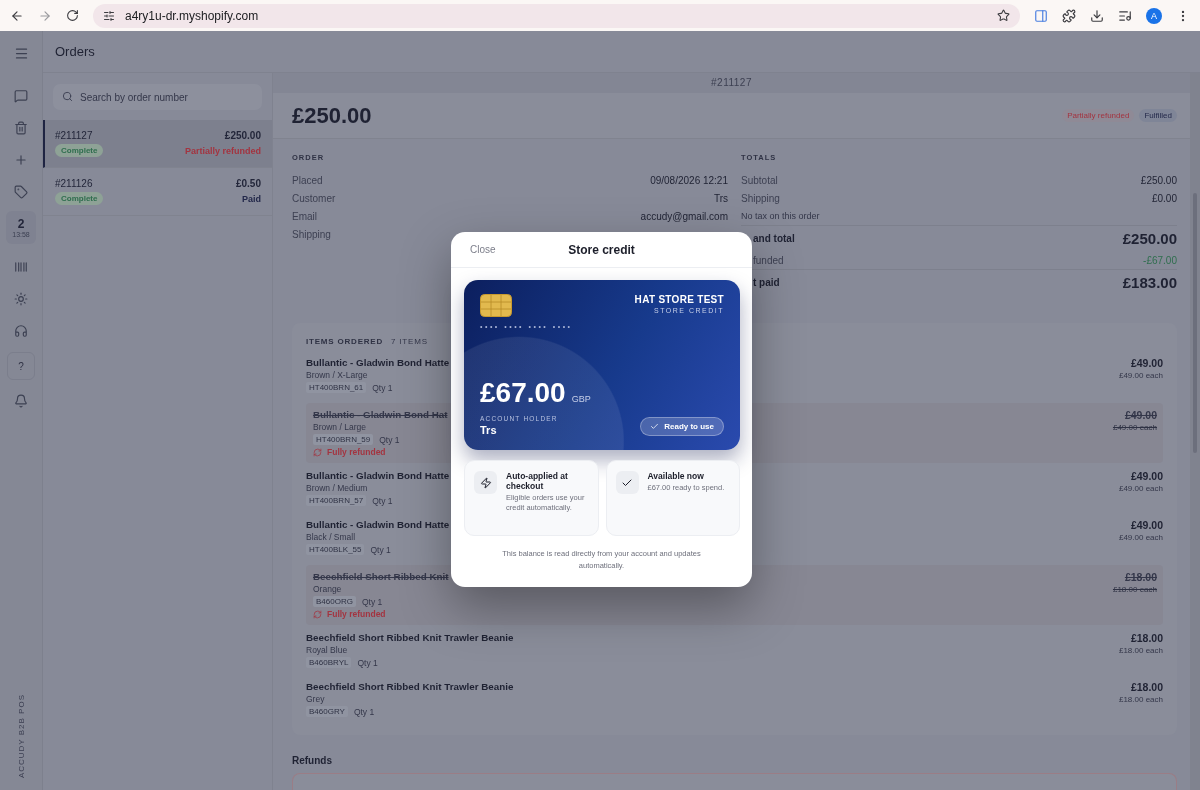 The image size is (1200, 790). I want to click on tag-icon, so click(21, 192).